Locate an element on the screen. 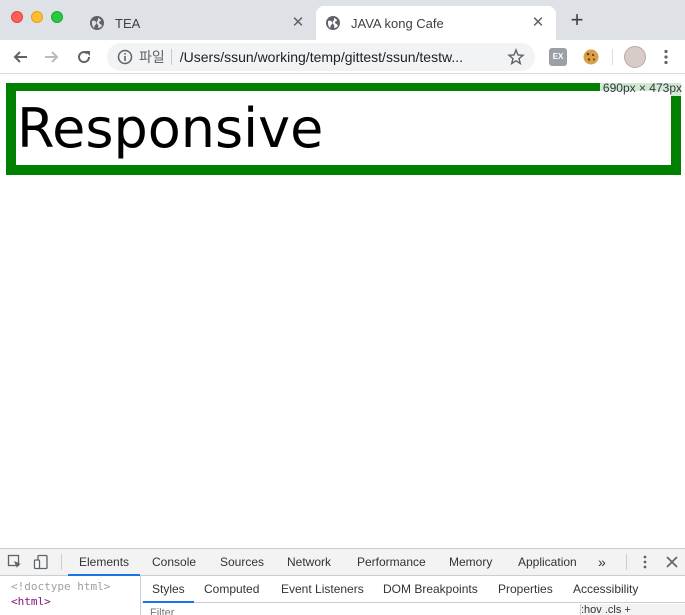 The width and height of the screenshot is (685, 615). inspect-element-icon is located at coordinates (15, 562).